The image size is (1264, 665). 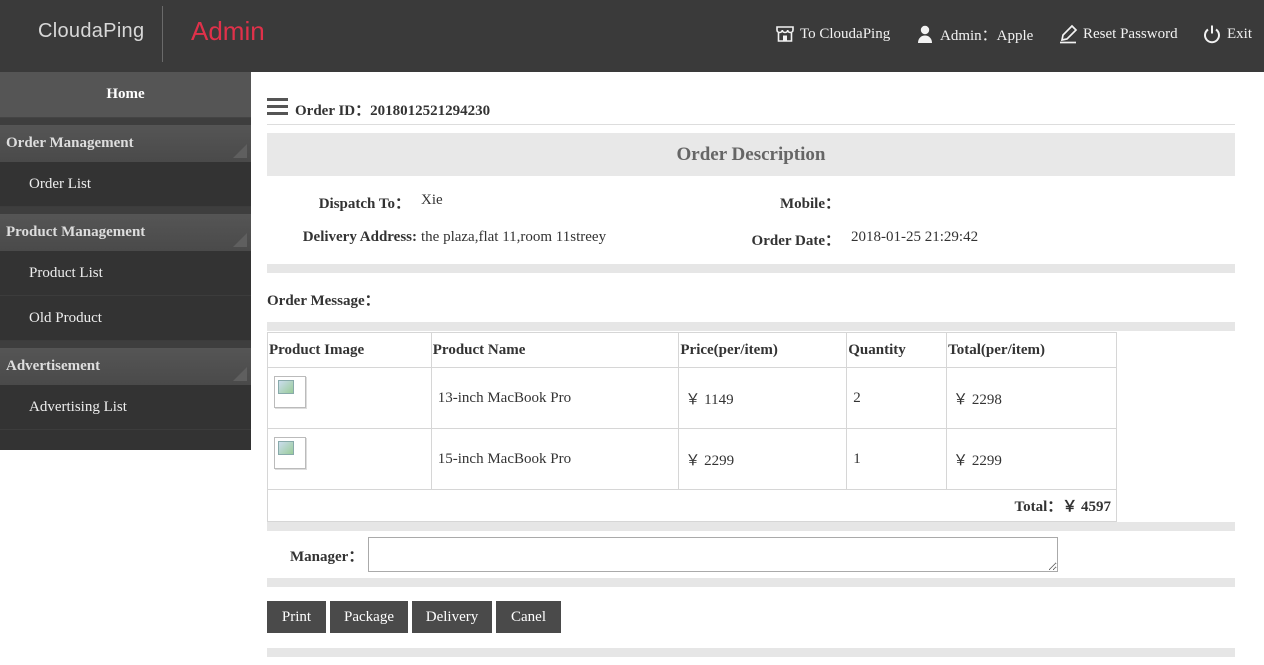 I want to click on mobile-label: Mobile：, so click(x=810, y=204).